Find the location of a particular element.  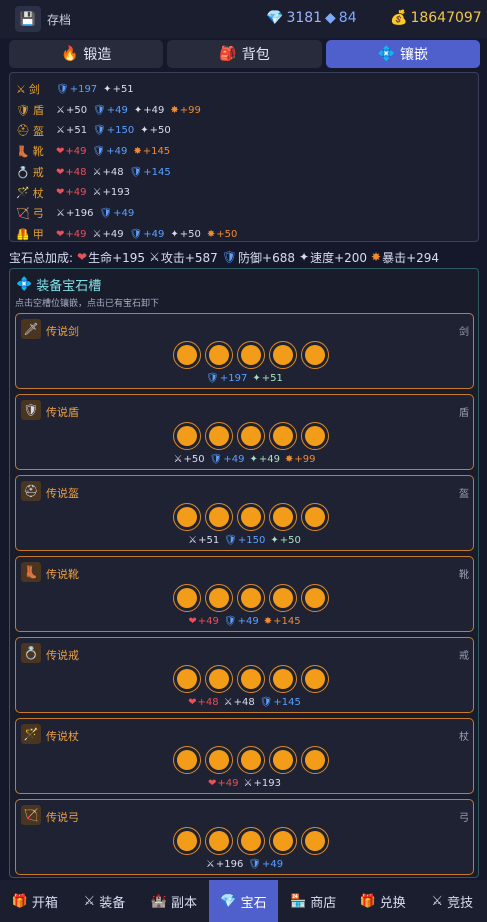

card-bonus: ⚔ +50 🛡 +49 ✦ +49 ✸ +99 is located at coordinates (244, 459).